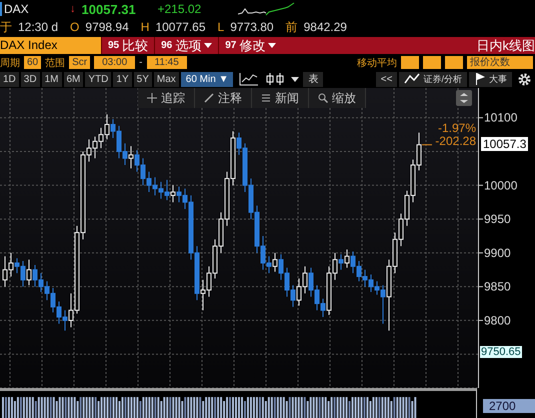 The width and height of the screenshot is (535, 418). What do you see at coordinates (73, 9) in the screenshot?
I see `down-arrow: ↓` at bounding box center [73, 9].